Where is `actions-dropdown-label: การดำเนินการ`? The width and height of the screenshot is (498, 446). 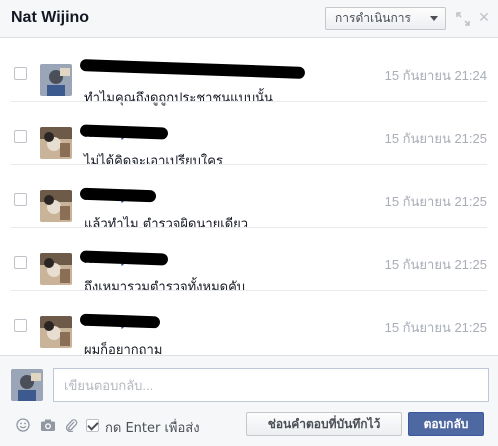
actions-dropdown-label: การดำเนินการ is located at coordinates (373, 18).